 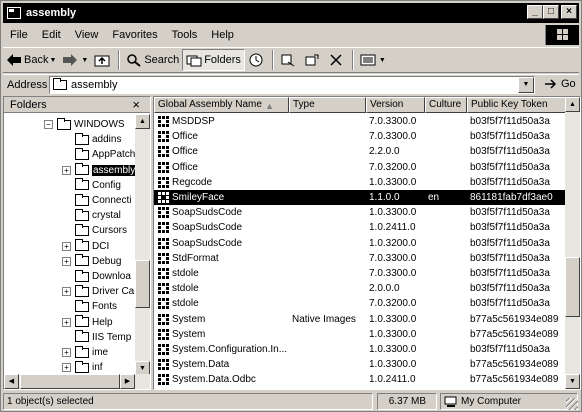 I want to click on menu-view: View, so click(x=87, y=35).